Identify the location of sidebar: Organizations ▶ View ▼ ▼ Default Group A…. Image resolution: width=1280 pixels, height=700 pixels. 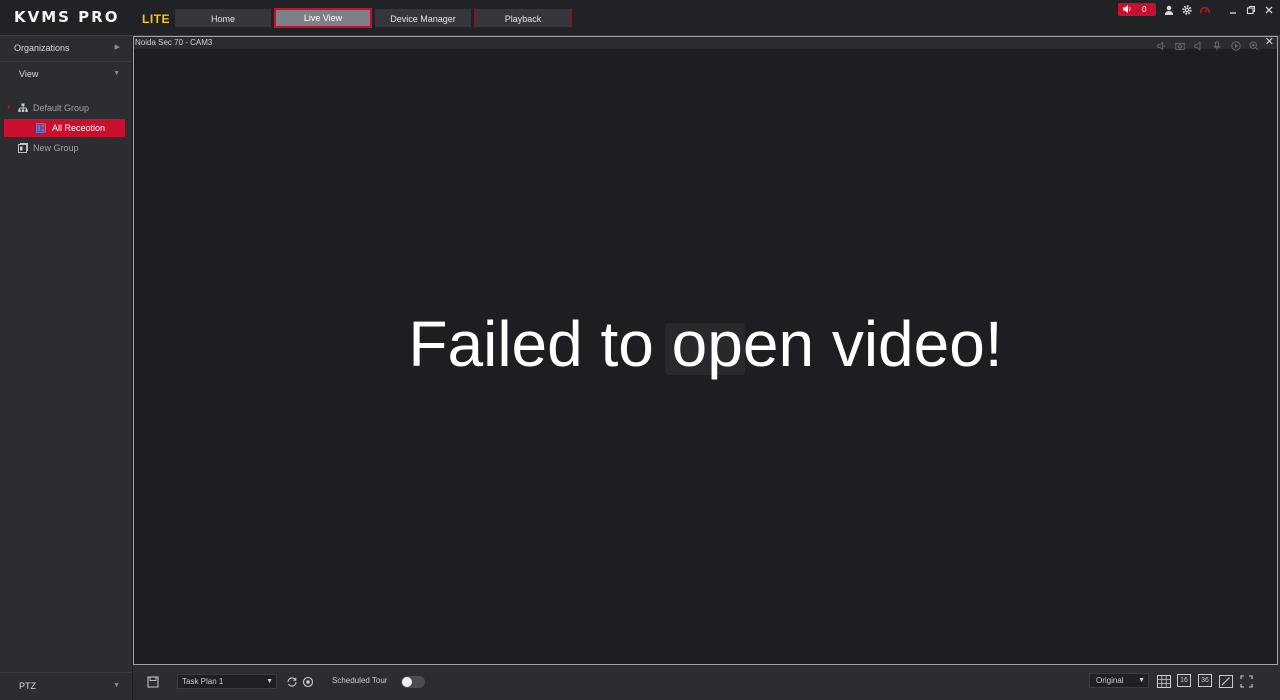
(66, 368).